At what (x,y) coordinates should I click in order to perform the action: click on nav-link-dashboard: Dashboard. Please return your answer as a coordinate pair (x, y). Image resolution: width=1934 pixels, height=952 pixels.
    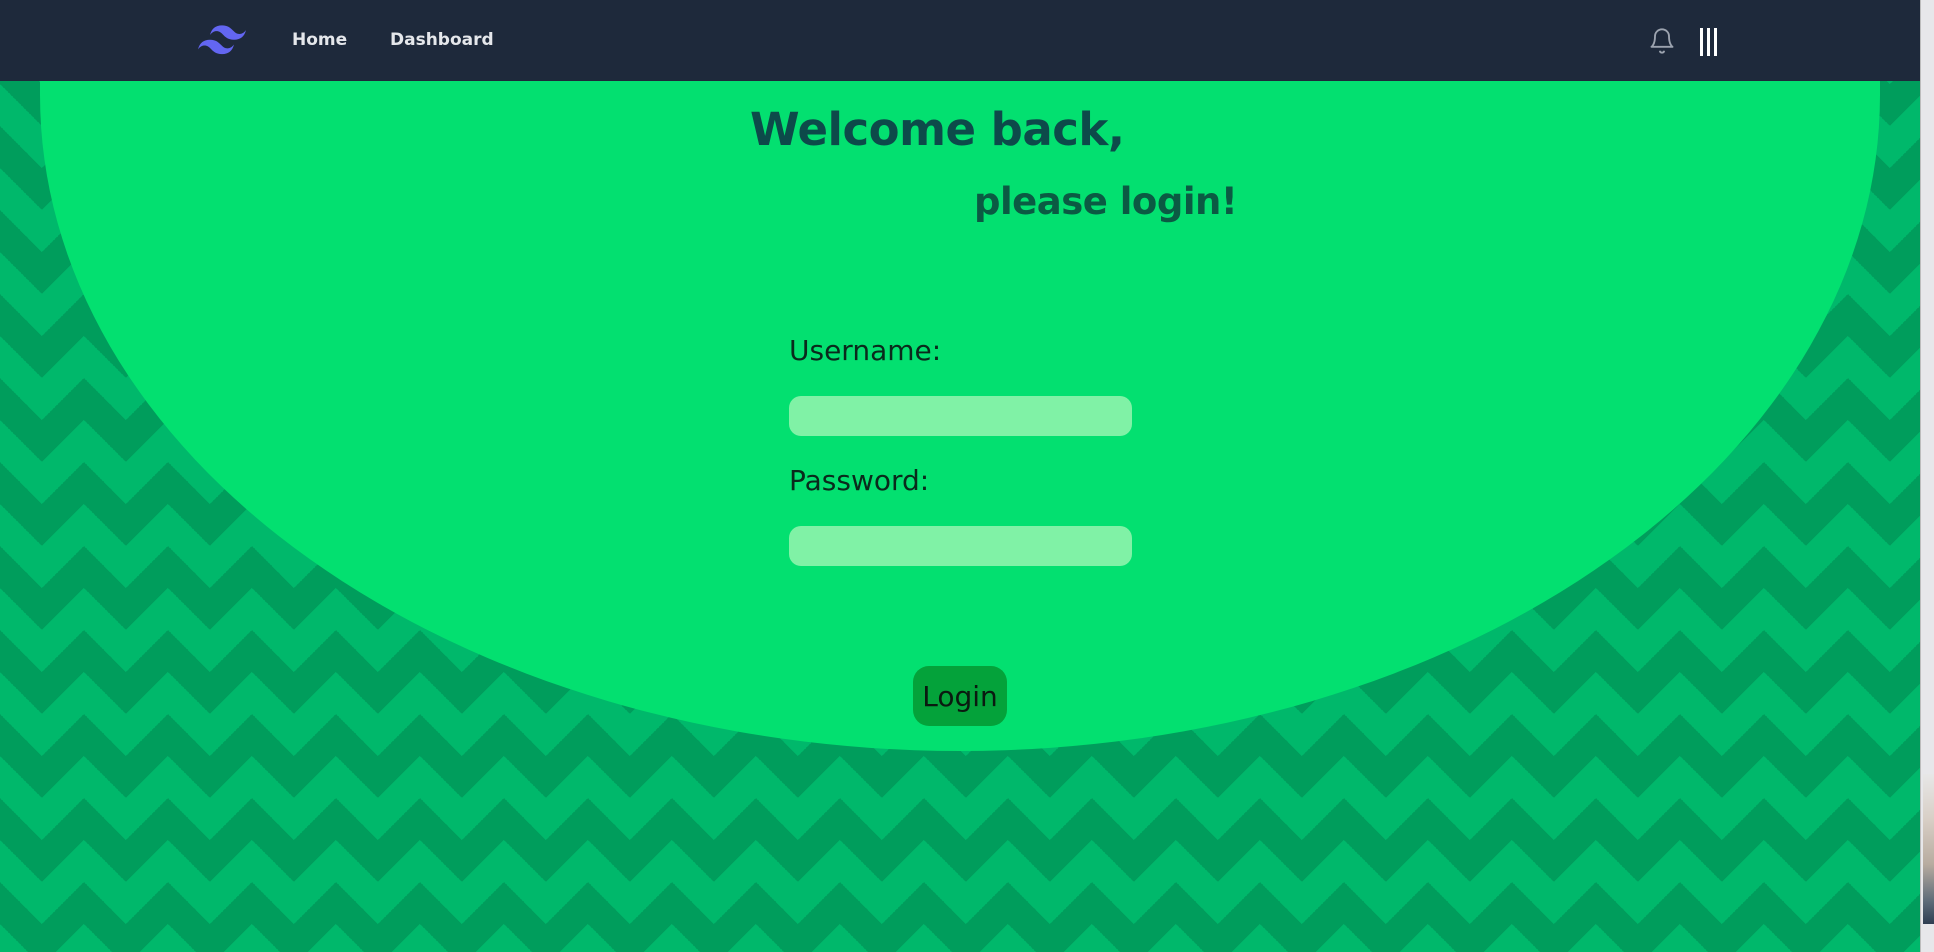
    Looking at the image, I should click on (442, 40).